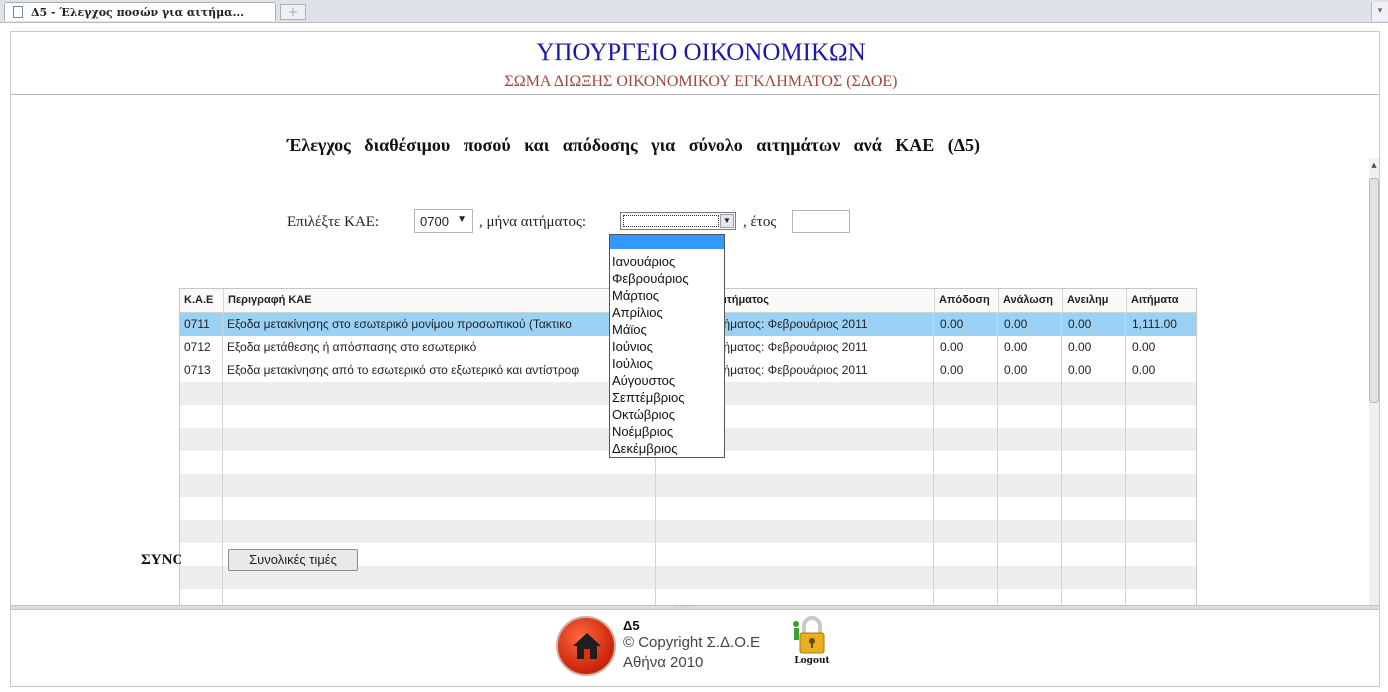 The height and width of the screenshot is (692, 1388). Describe the element at coordinates (1094, 300) in the screenshot. I see `column-header-aneilimmenes: Ανειλημ` at that location.